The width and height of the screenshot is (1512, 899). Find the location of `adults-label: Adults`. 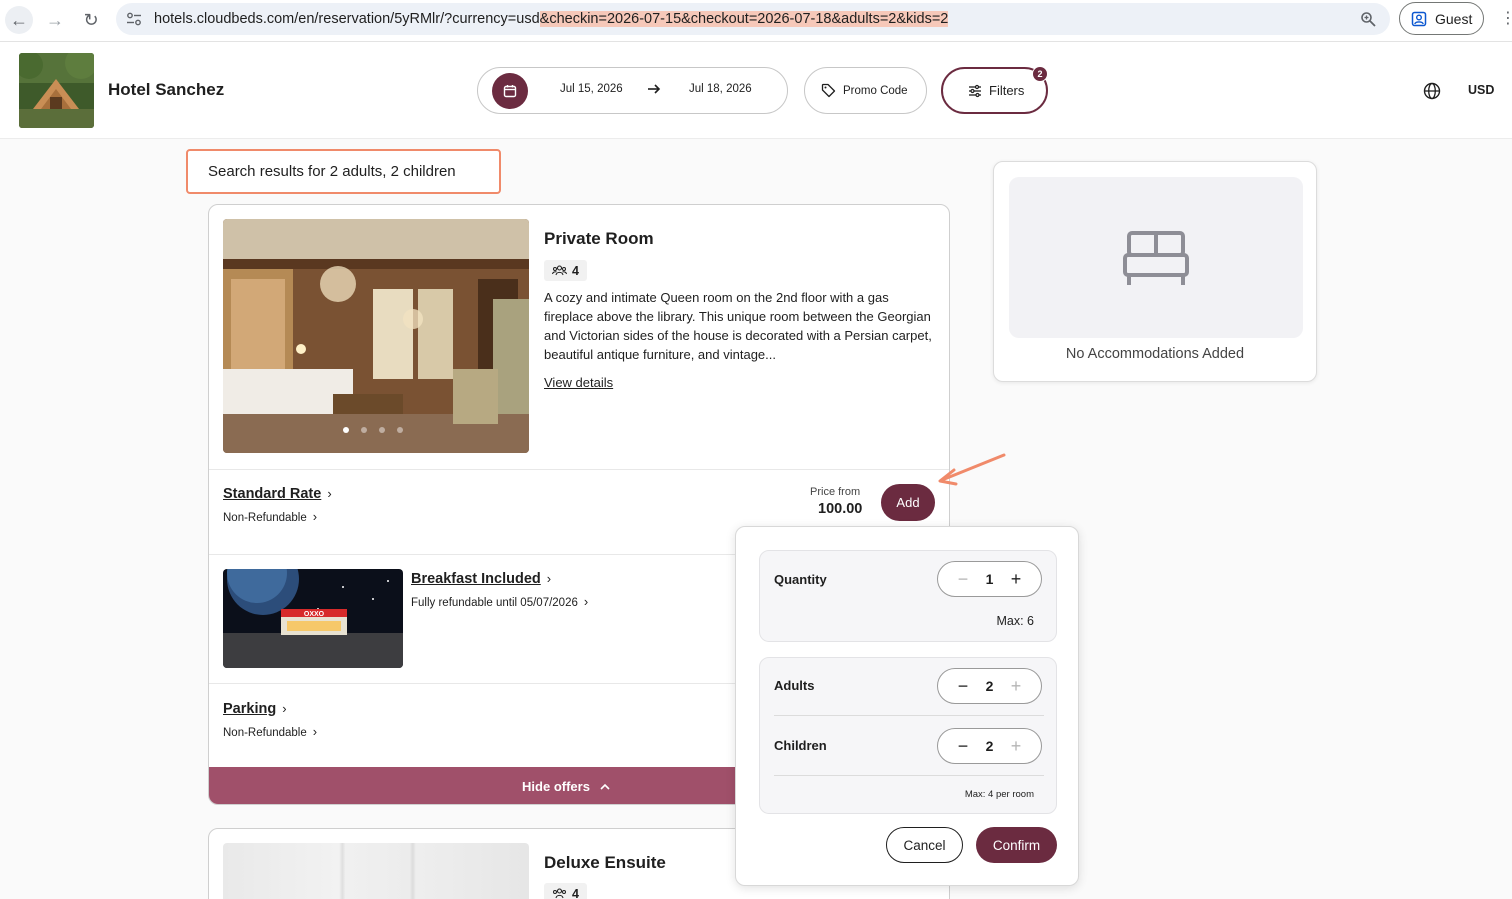

adults-label: Adults is located at coordinates (794, 685).